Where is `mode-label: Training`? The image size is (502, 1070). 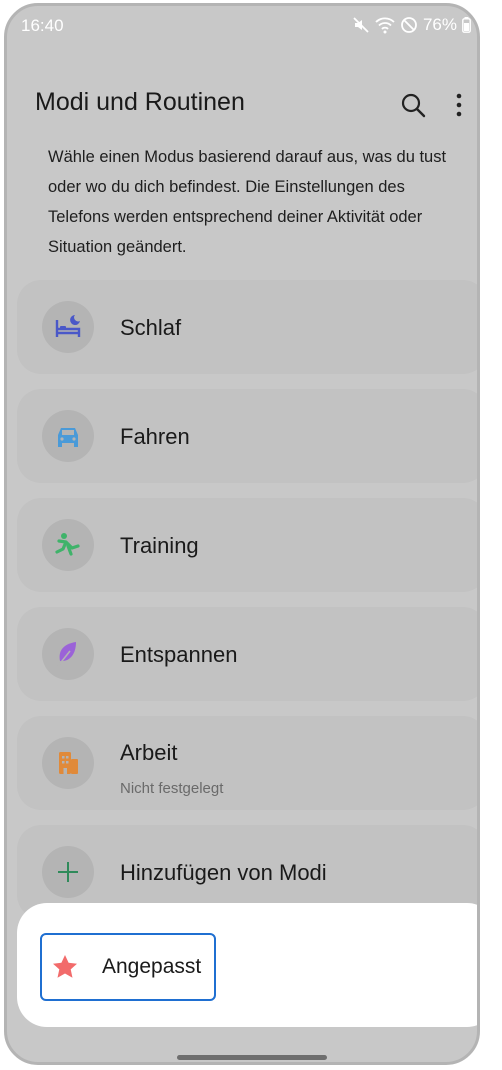
mode-label: Training is located at coordinates (159, 545).